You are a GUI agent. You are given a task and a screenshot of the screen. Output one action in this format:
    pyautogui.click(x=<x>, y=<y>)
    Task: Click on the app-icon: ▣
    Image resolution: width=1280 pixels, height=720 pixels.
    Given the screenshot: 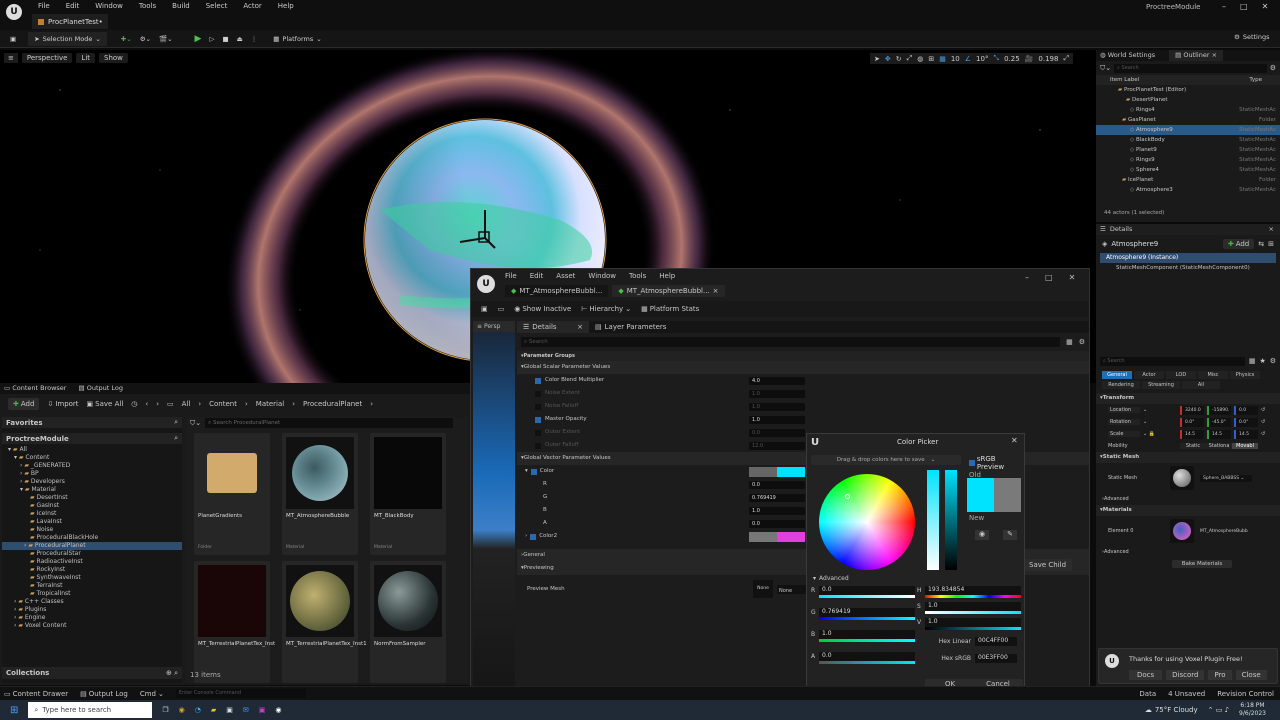 What is the action you would take?
    pyautogui.click(x=262, y=710)
    